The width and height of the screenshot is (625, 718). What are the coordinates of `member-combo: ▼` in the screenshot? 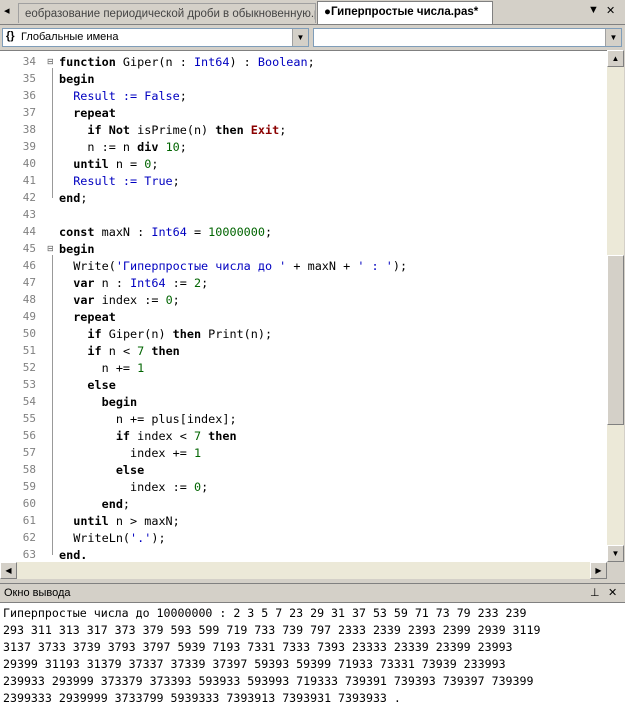 It's located at (467, 37).